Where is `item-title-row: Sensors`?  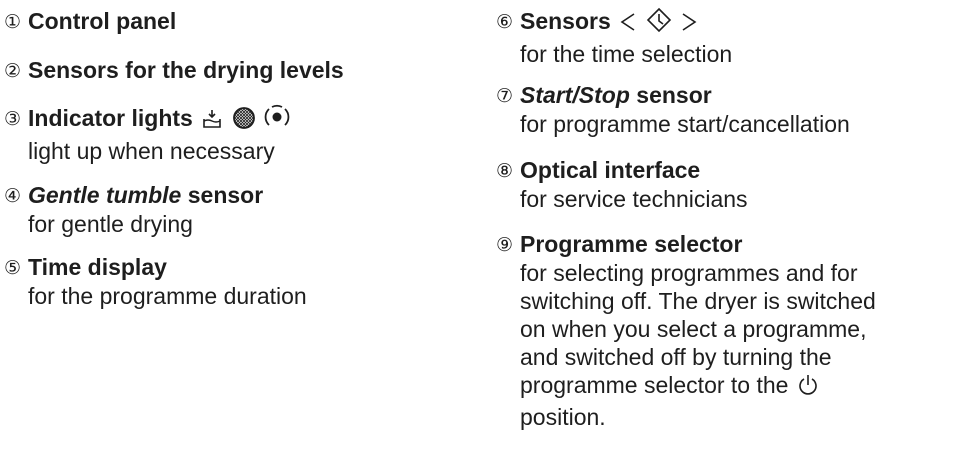
item-title-row: Sensors is located at coordinates (626, 23).